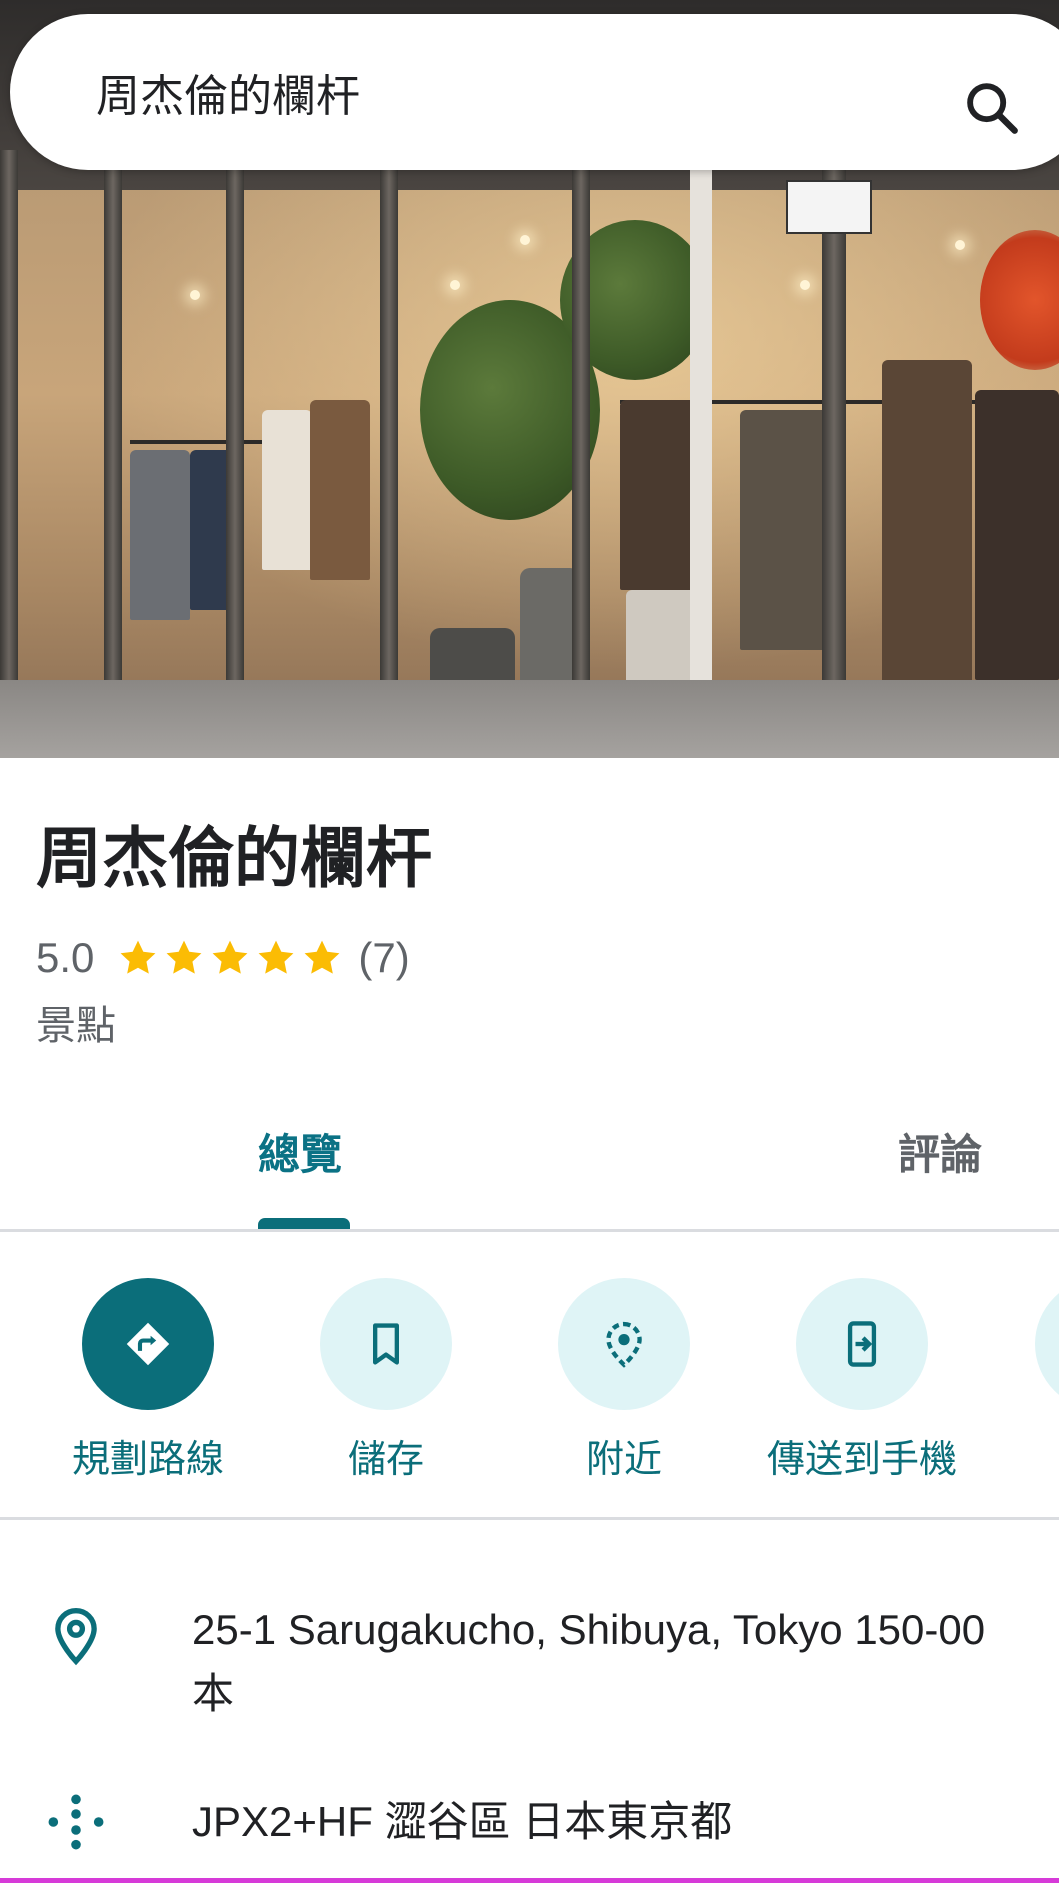  What do you see at coordinates (940, 1155) in the screenshot?
I see `tab-reviews: 評論` at bounding box center [940, 1155].